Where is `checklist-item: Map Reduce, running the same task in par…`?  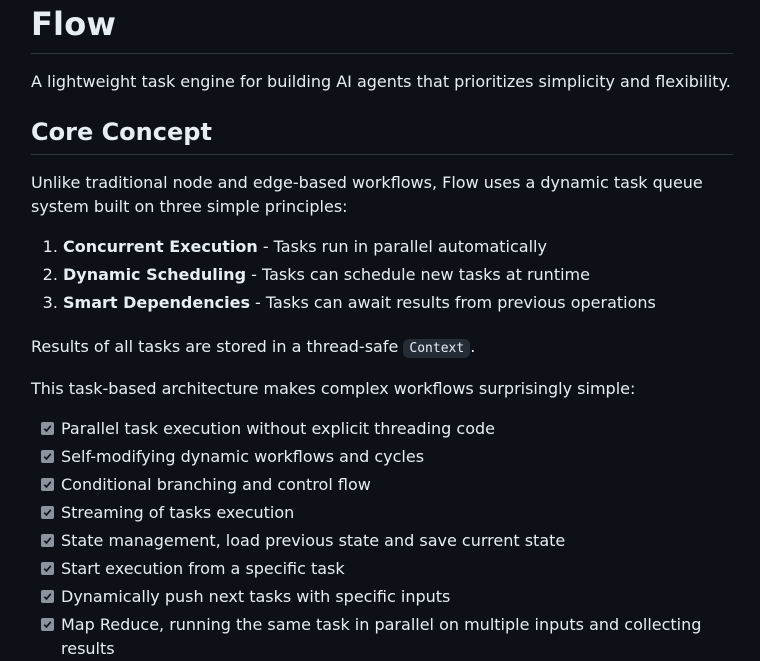
checklist-item: Map Reduce, running the same task in par… is located at coordinates (387, 635).